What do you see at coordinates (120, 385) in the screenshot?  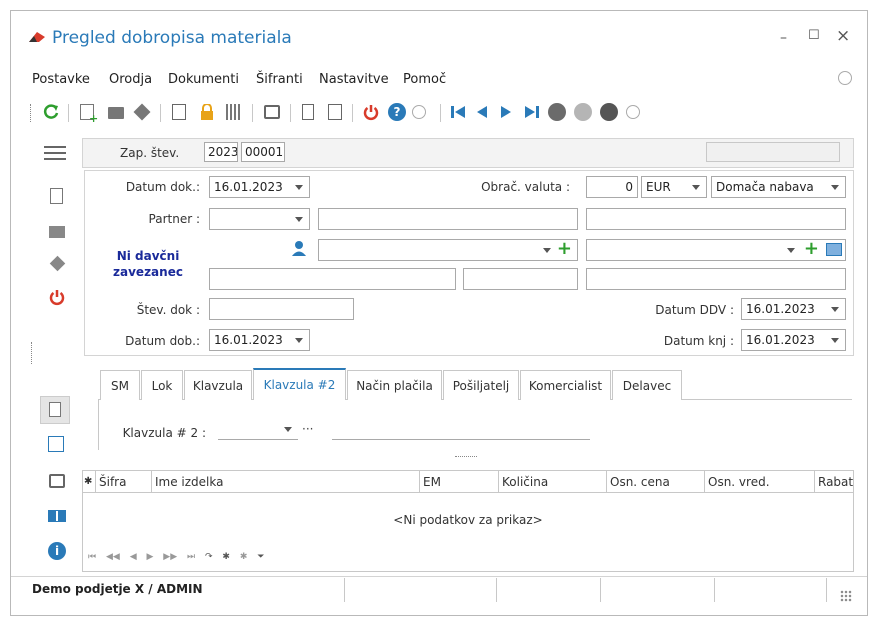 I see `tab-sm: SM` at bounding box center [120, 385].